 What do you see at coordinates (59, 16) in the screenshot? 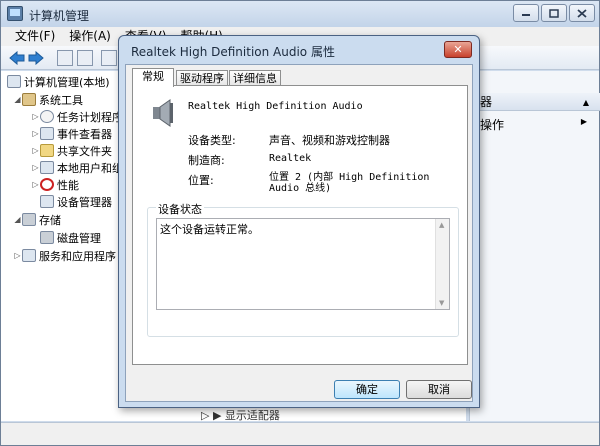
I see `main-window-title: 计算机管理` at bounding box center [59, 16].